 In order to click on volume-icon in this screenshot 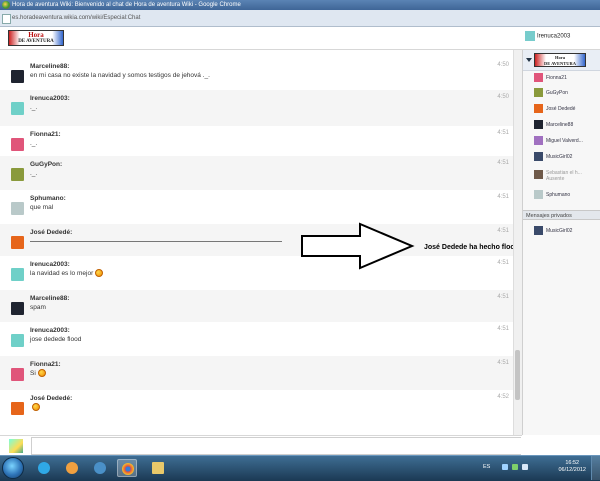, I will do `click(525, 467)`.